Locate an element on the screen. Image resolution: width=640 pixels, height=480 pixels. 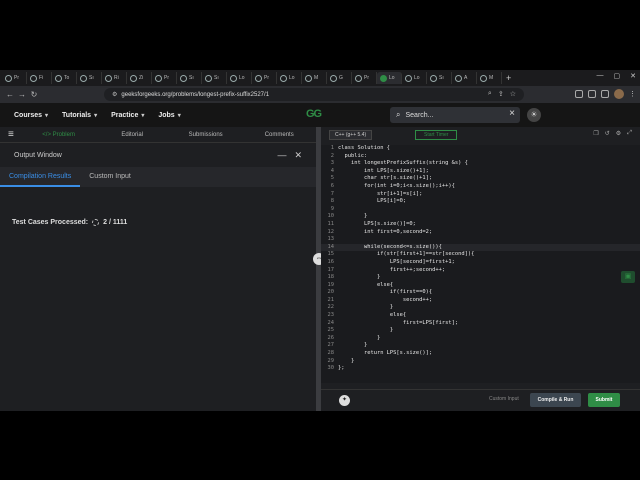
browser-tab: To is located at coordinates (64, 78).